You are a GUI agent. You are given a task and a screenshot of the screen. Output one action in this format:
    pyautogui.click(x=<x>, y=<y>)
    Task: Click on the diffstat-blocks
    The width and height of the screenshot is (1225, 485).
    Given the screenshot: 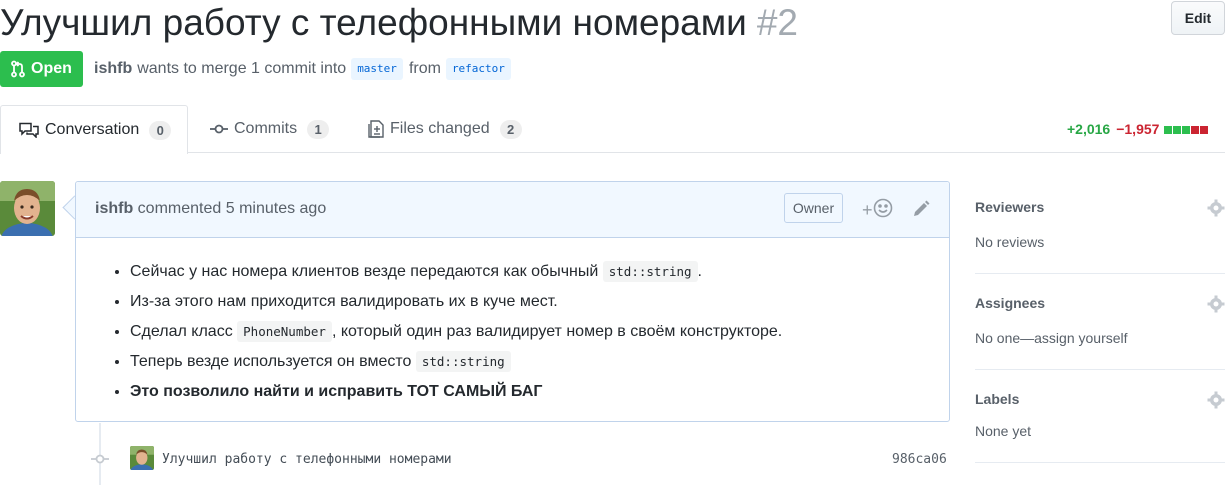 What is the action you would take?
    pyautogui.click(x=1186, y=129)
    